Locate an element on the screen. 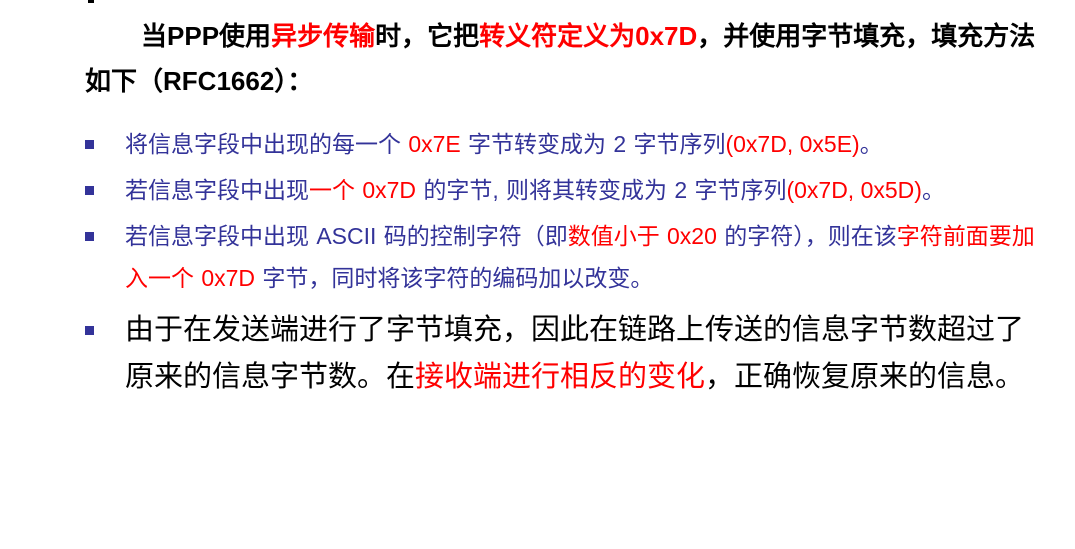 The image size is (1075, 549). intro-highlight-escape: 转义符定义为 is located at coordinates (557, 37).